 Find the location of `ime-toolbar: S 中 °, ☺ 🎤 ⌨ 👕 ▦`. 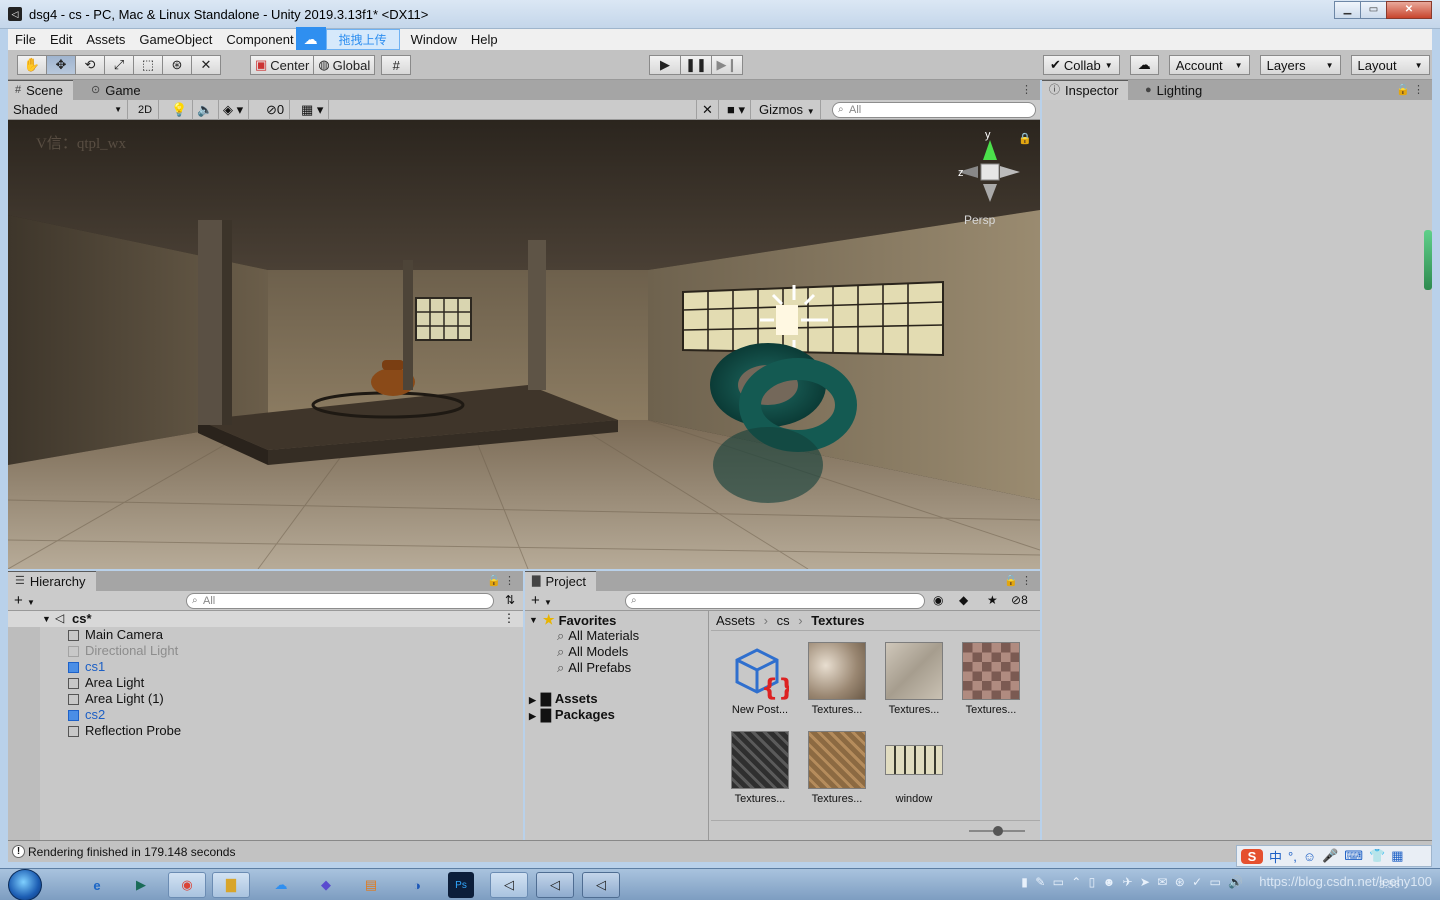

ime-toolbar: S 中 °, ☺ 🎤 ⌨ 👕 ▦ is located at coordinates (1334, 856).